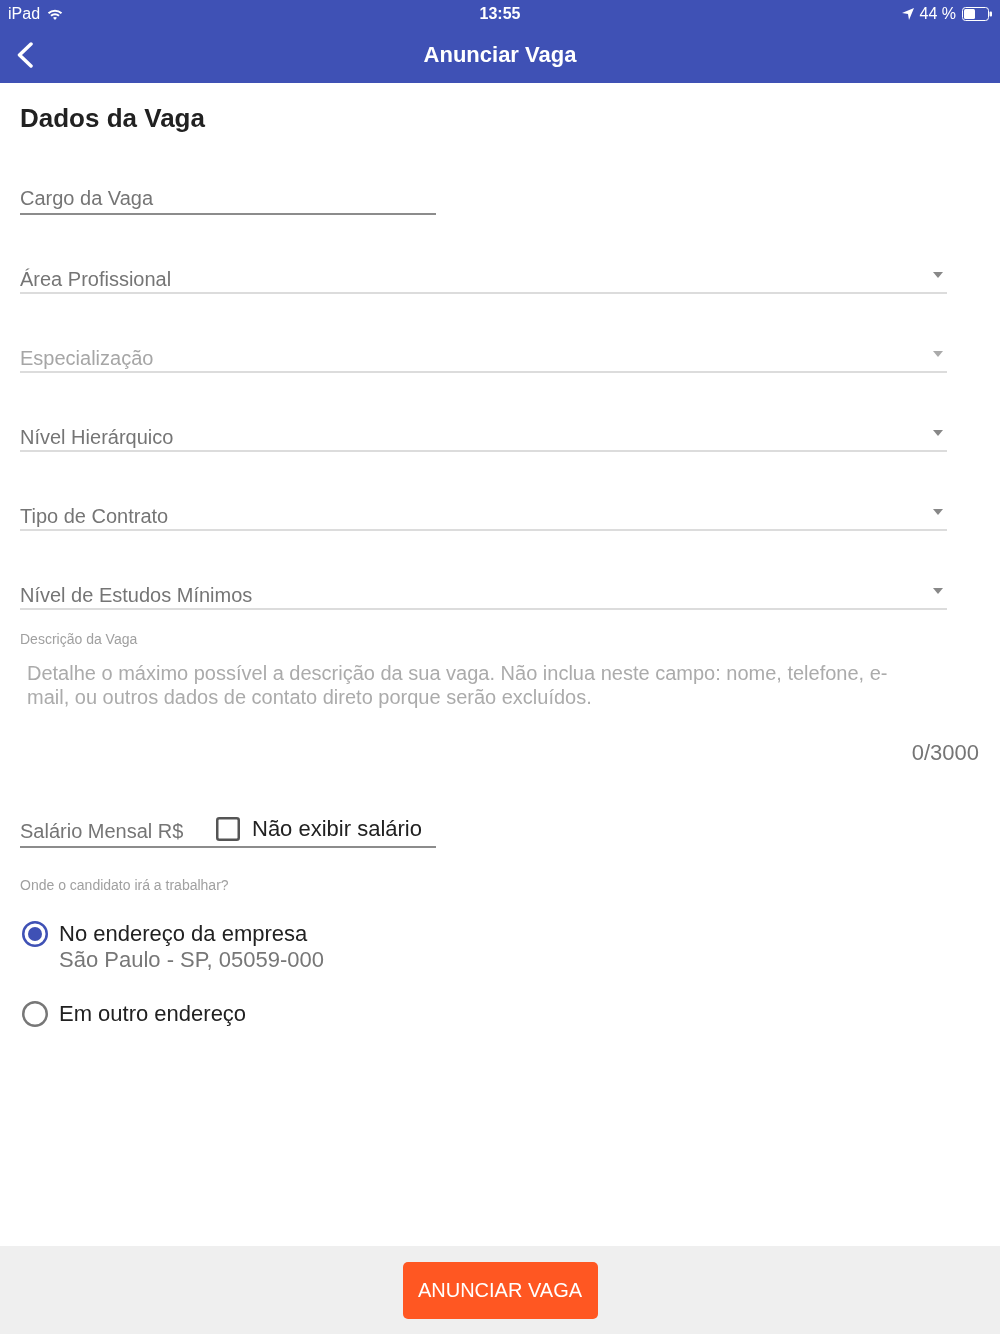 This screenshot has height=1334, width=1000. What do you see at coordinates (500, 55) in the screenshot?
I see `page-title: Anunciar Vaga` at bounding box center [500, 55].